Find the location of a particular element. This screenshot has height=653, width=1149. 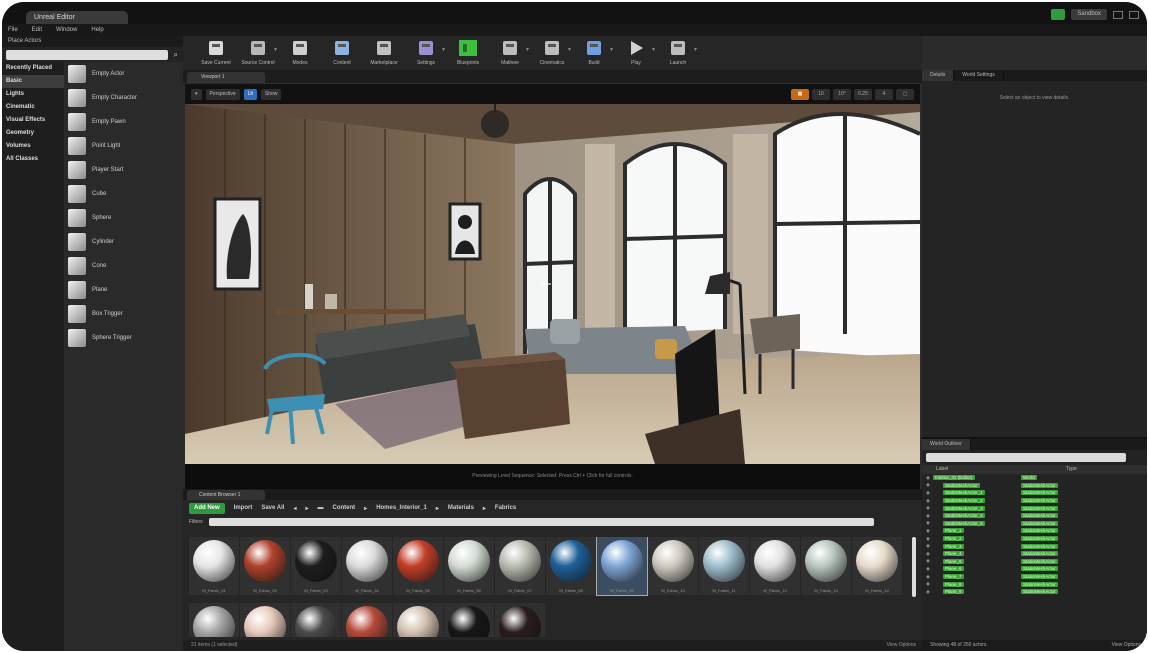

type-column-header: Type is located at coordinates (1051, 469).